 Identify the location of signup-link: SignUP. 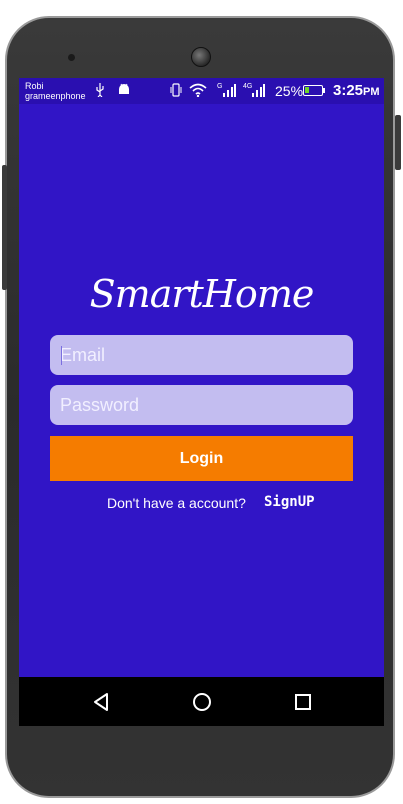
(289, 502).